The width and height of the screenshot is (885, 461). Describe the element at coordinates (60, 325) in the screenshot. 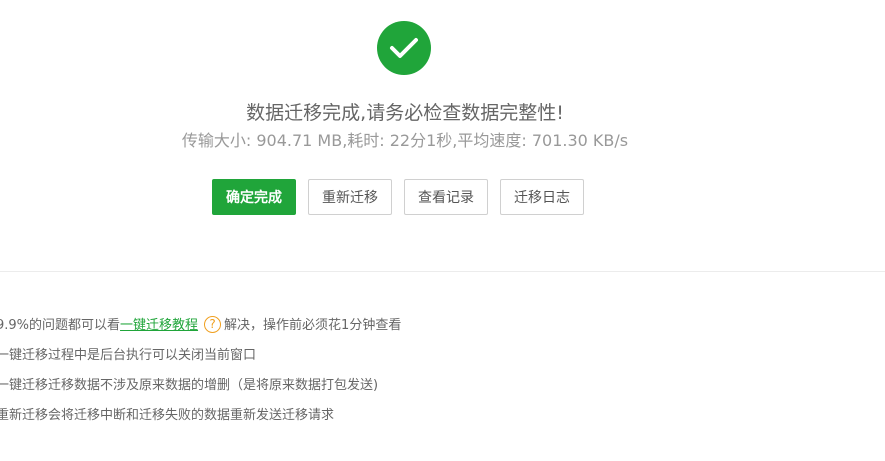

I see `tip-text: 9.9%的问题都可以看` at that location.